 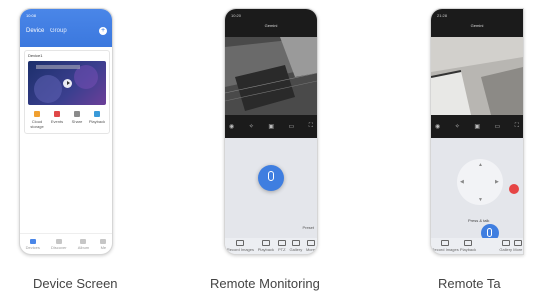 What do you see at coordinates (103, 31) in the screenshot?
I see `add-device-button: +` at bounding box center [103, 31].